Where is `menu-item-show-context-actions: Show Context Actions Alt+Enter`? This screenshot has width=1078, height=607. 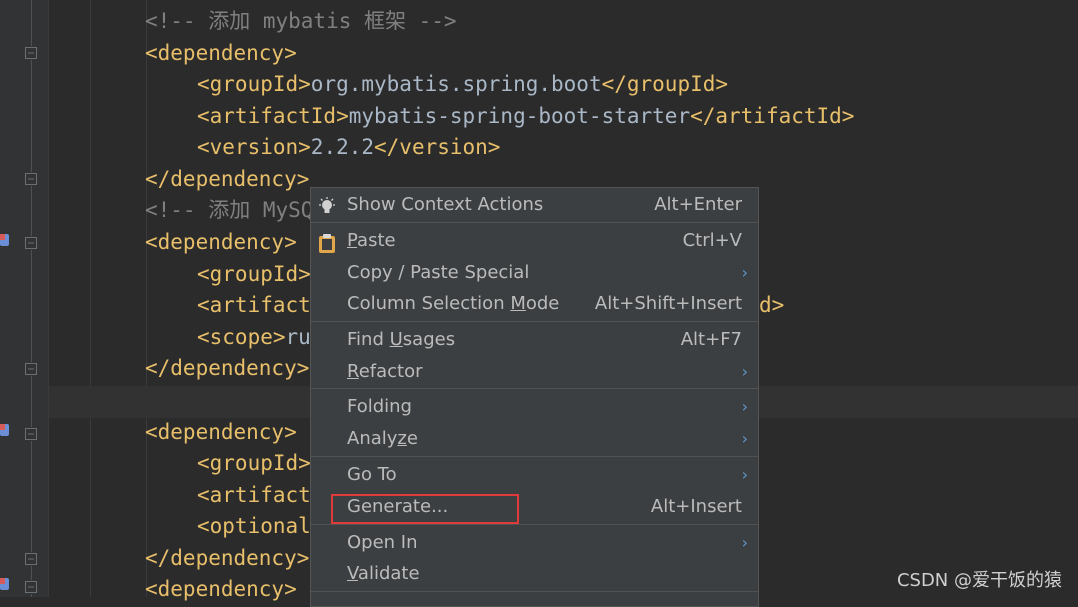
menu-item-show-context-actions: Show Context Actions Alt+Enter is located at coordinates (534, 205).